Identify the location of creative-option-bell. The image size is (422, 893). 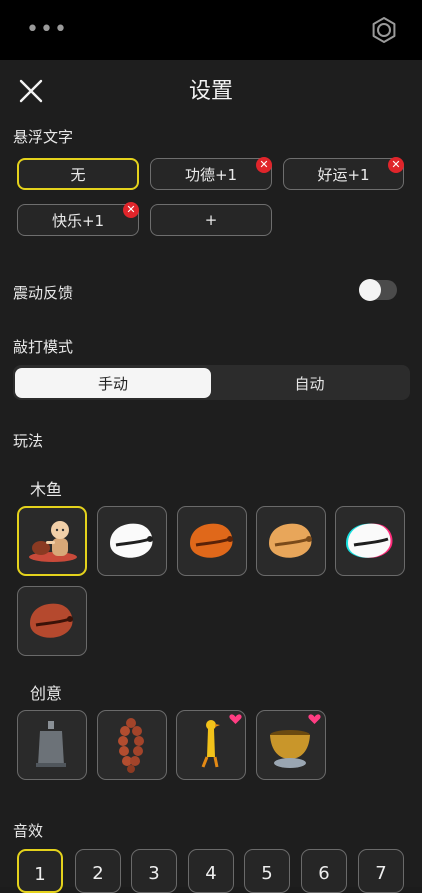
(52, 745).